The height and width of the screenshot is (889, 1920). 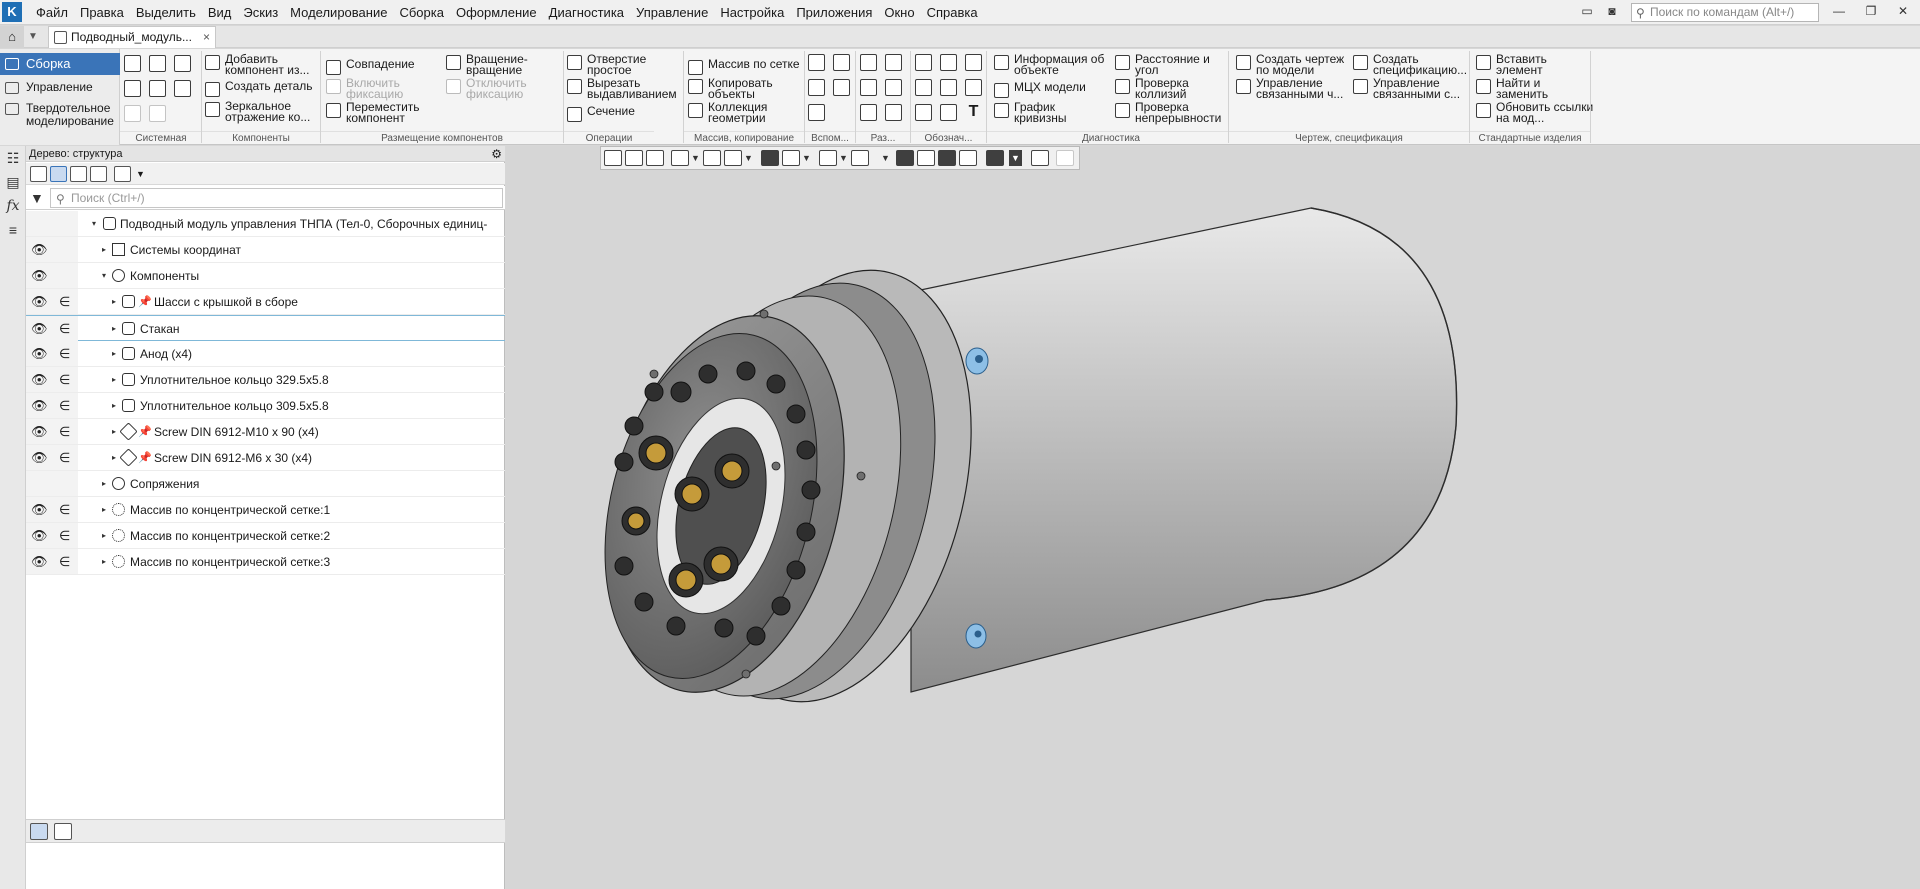 What do you see at coordinates (1839, 11) in the screenshot?
I see `minimize-icon: —` at bounding box center [1839, 11].